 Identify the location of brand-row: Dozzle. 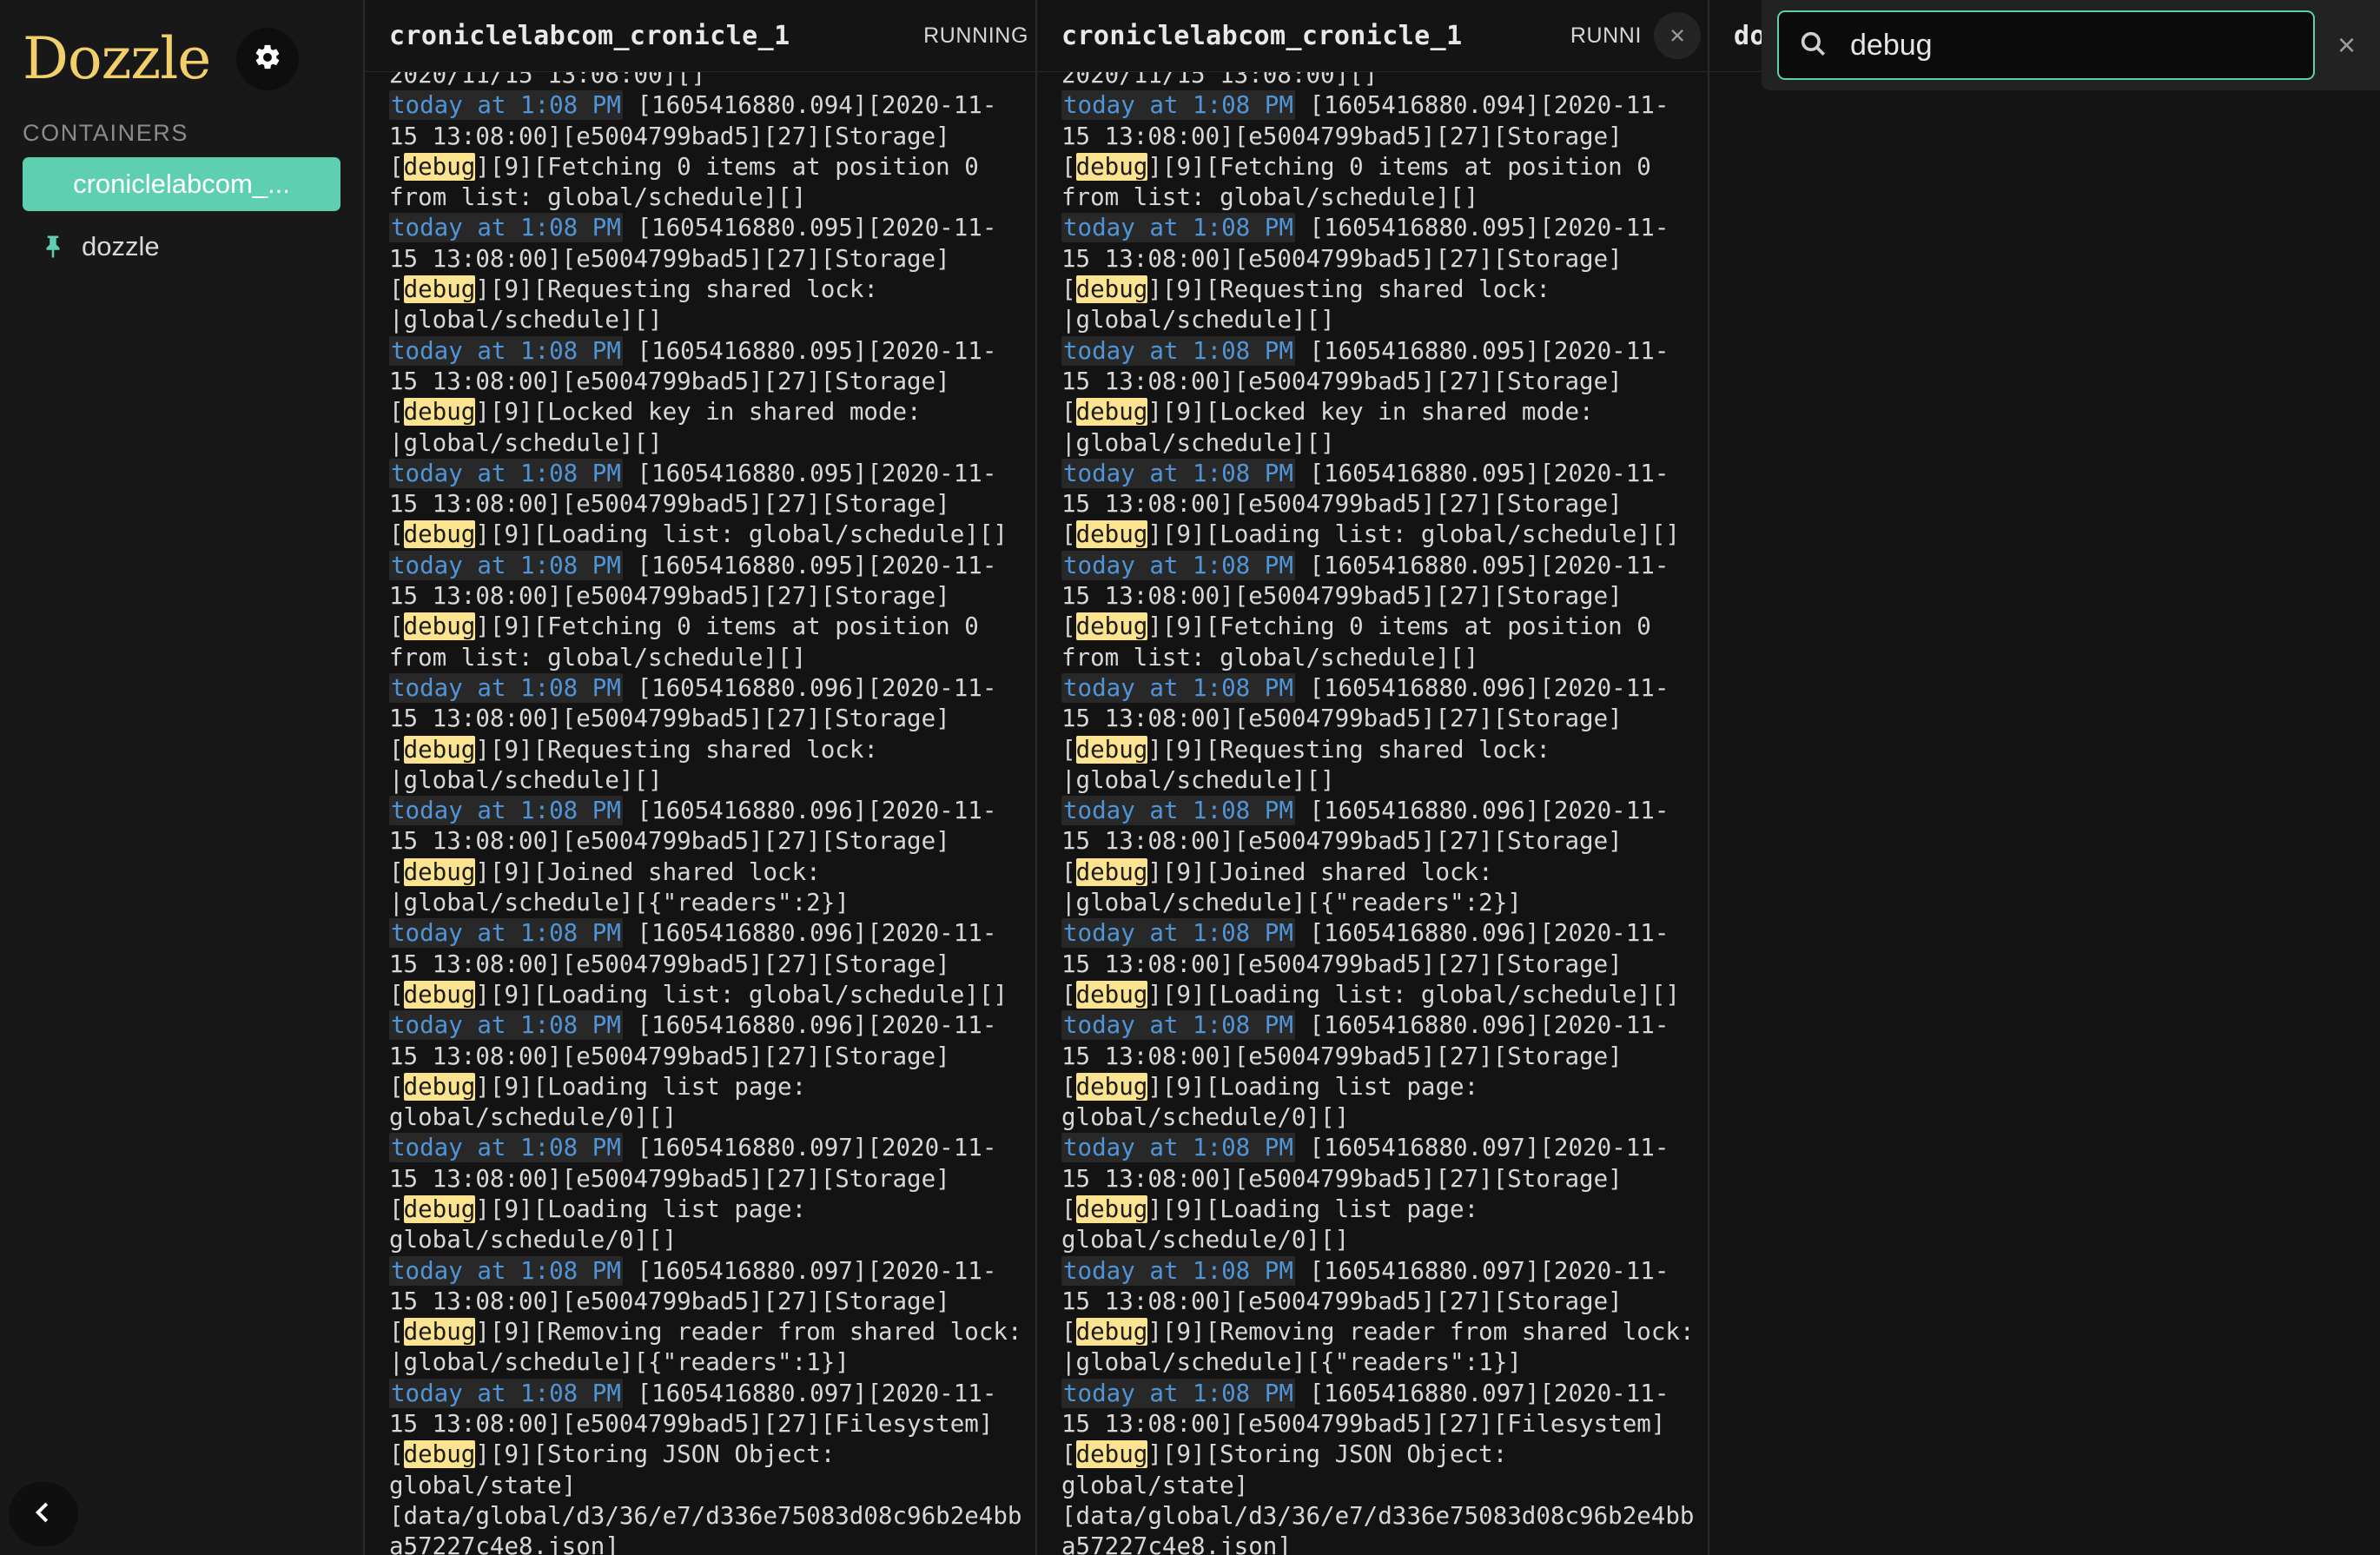
(181, 51).